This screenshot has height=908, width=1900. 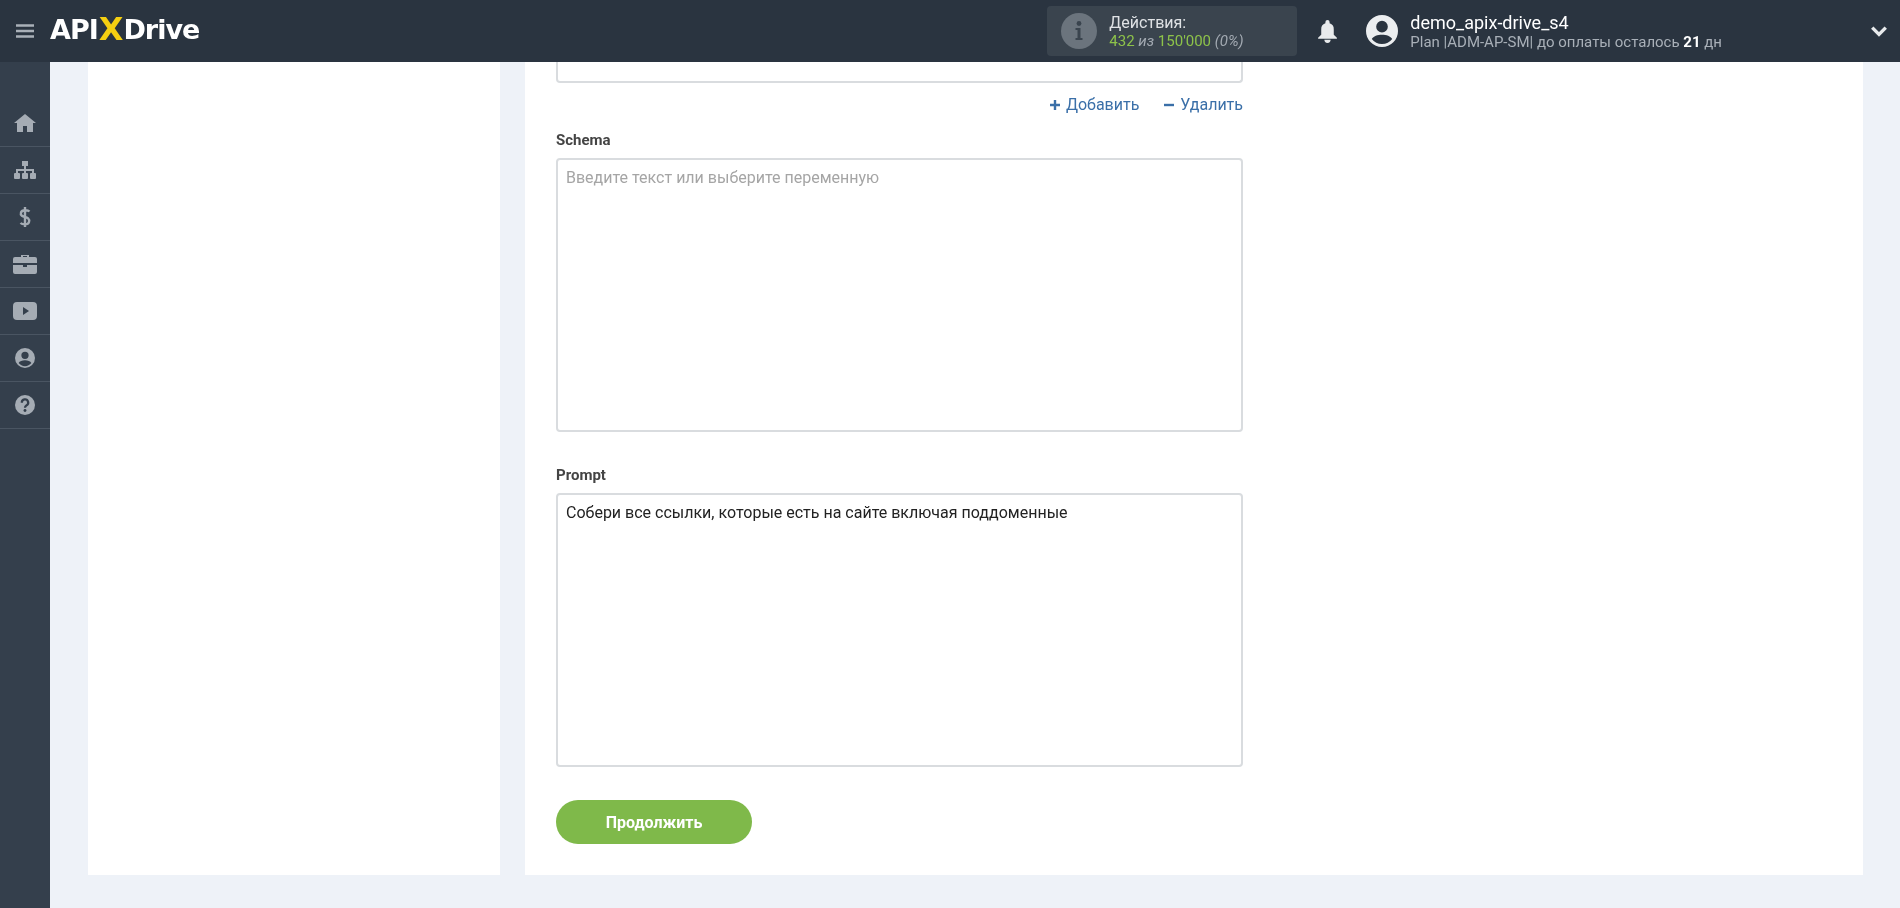 What do you see at coordinates (25, 264) in the screenshot?
I see `briefcase-icon` at bounding box center [25, 264].